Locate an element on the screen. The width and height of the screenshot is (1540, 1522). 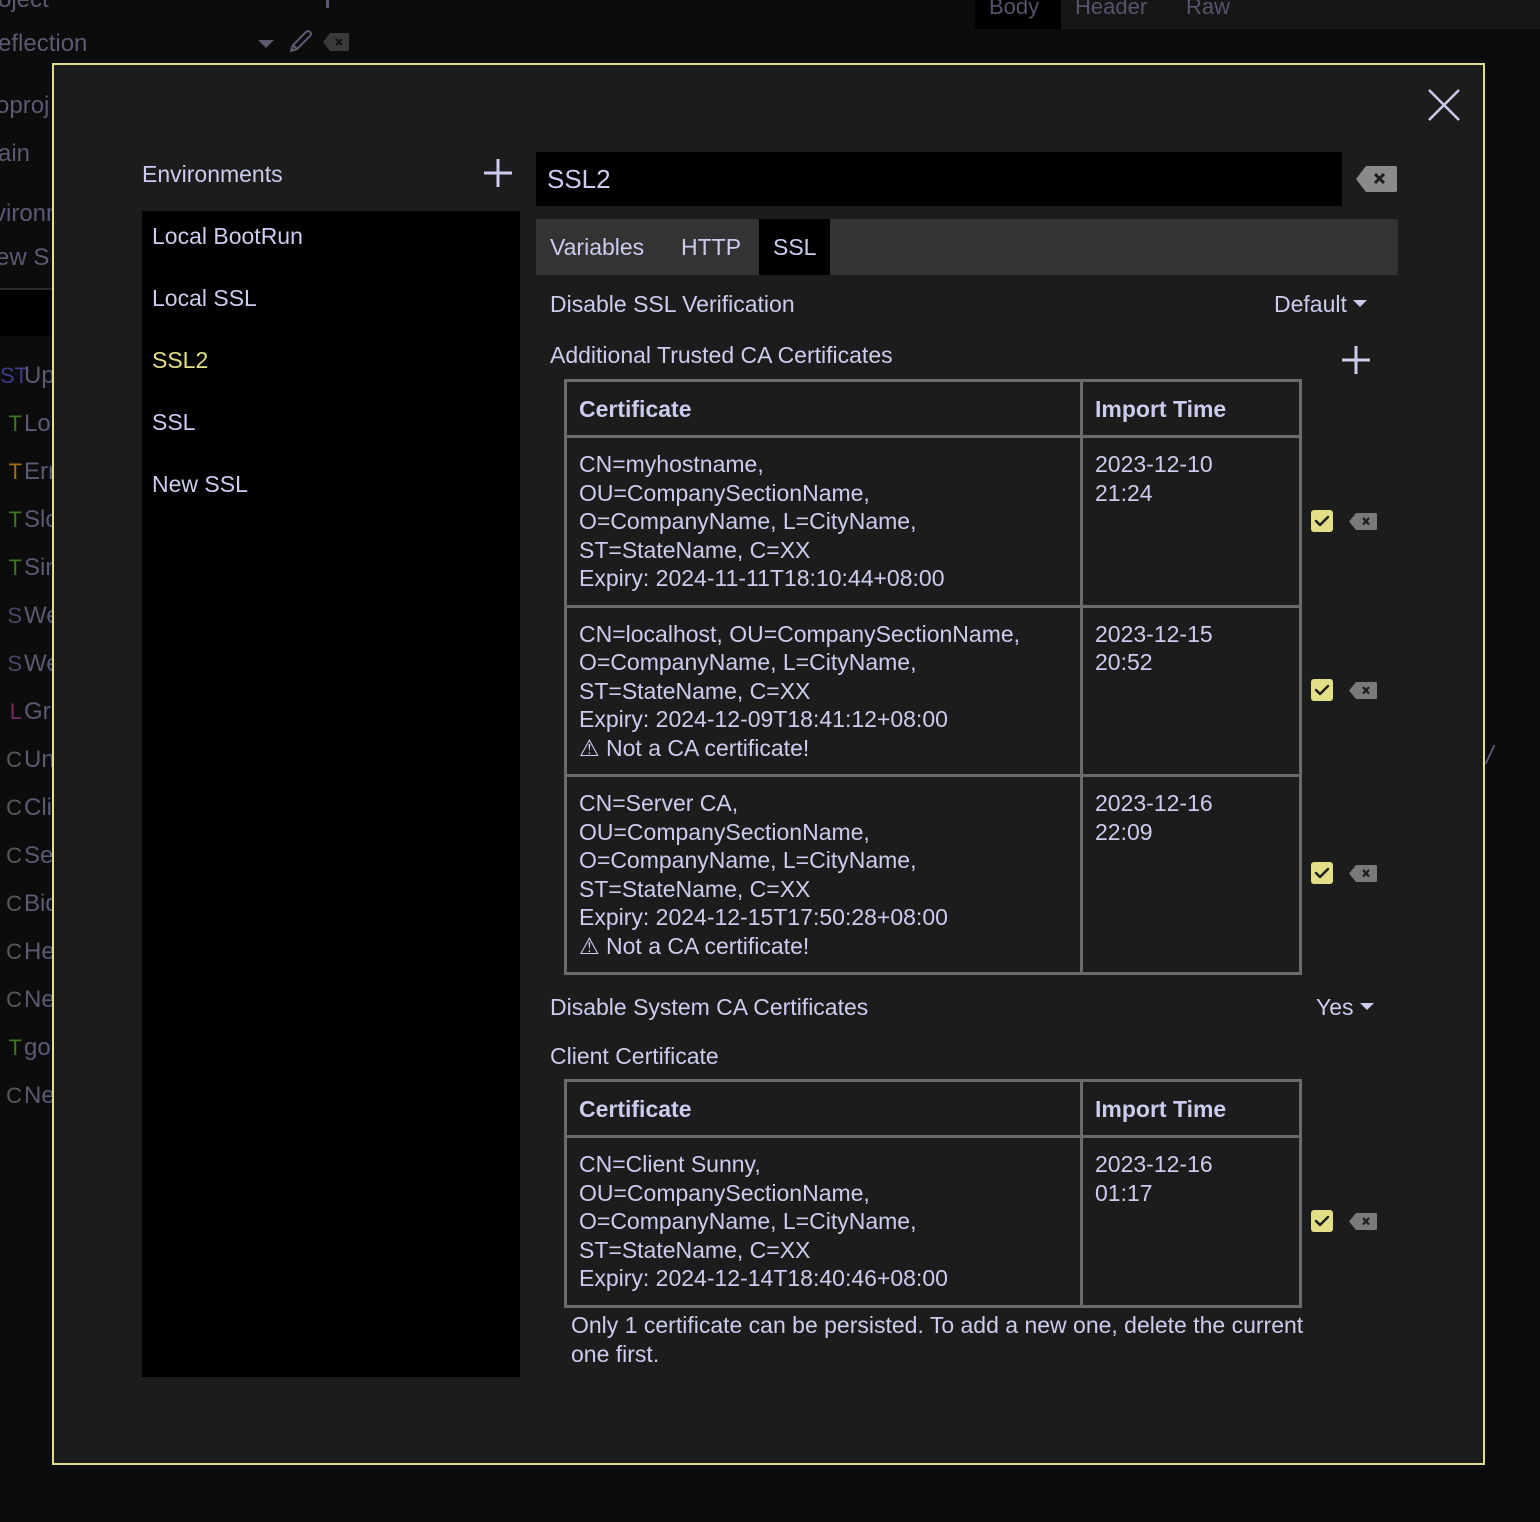
bg-tab-raw: Raw is located at coordinates (1208, 14).